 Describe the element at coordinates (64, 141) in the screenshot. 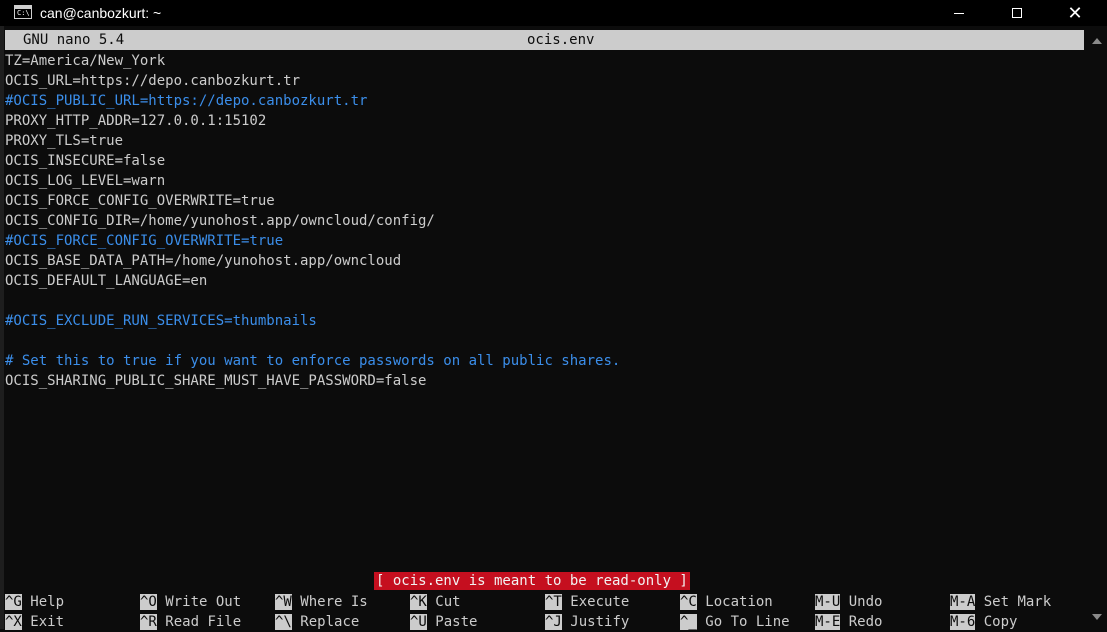

I see `editor-line: PROXY_TLS=true` at that location.